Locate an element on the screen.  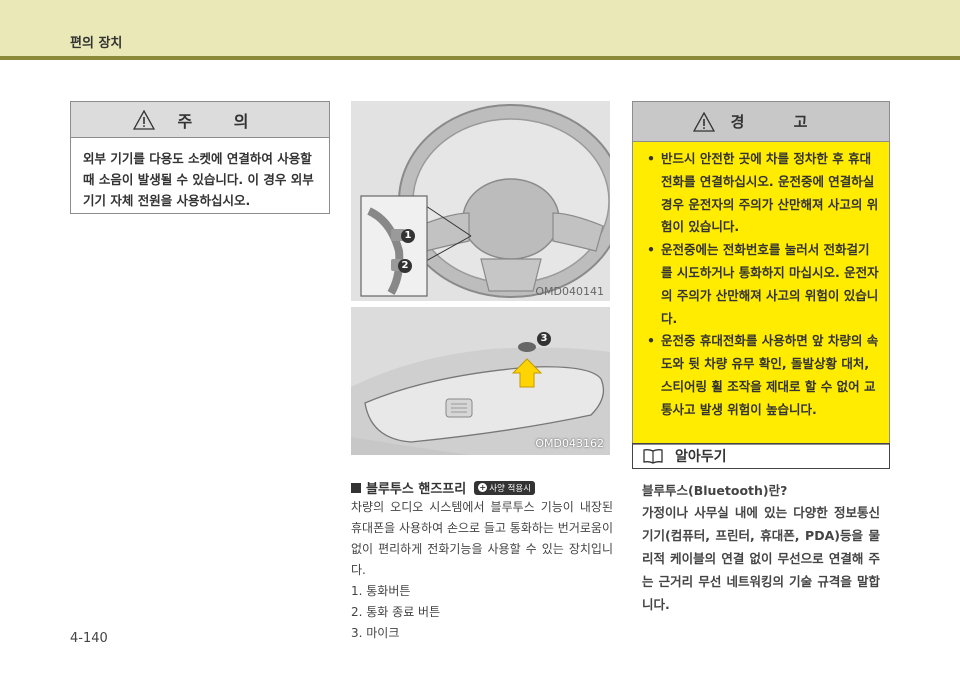
steering-wheel-illustration is located at coordinates (480, 201).